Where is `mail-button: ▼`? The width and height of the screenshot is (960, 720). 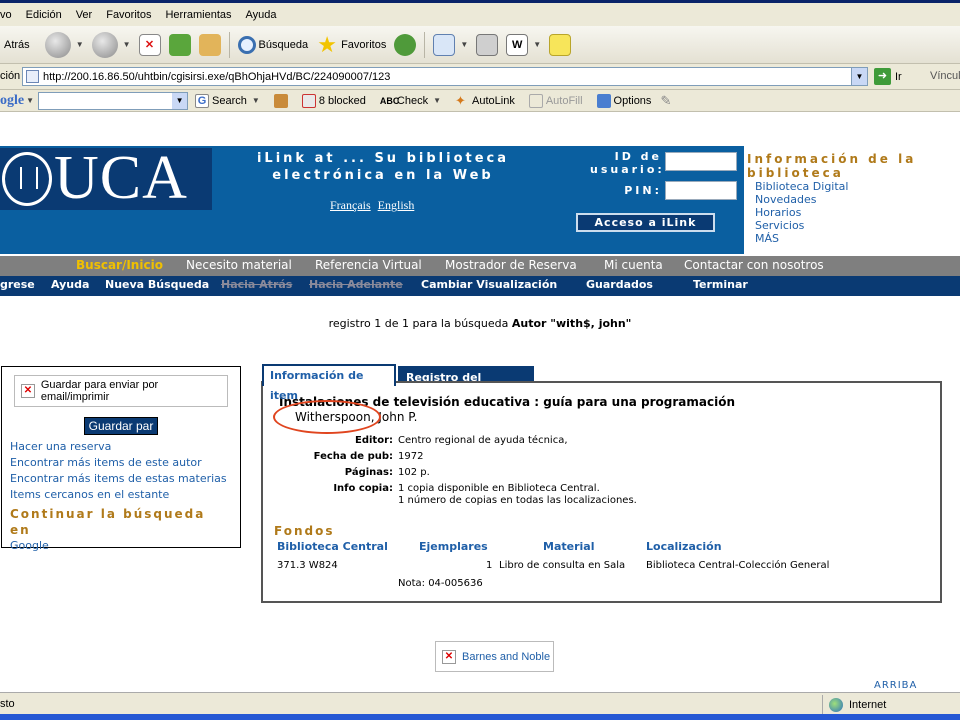 mail-button: ▼ is located at coordinates (450, 45).